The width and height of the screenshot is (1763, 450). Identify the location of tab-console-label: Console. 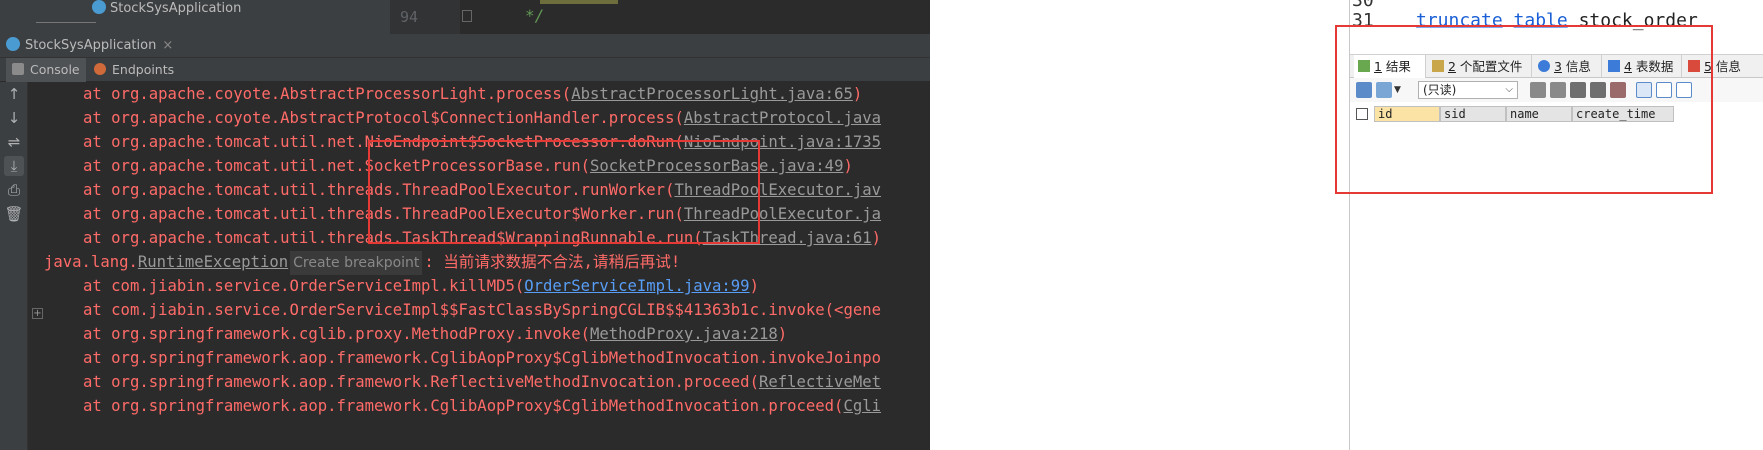
(55, 69).